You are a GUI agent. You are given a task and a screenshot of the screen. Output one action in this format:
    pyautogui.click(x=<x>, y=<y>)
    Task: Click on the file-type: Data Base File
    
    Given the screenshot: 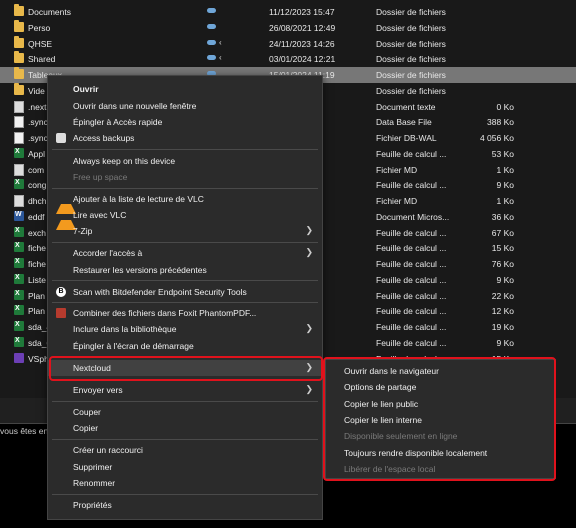 What is the action you would take?
    pyautogui.click(x=404, y=122)
    